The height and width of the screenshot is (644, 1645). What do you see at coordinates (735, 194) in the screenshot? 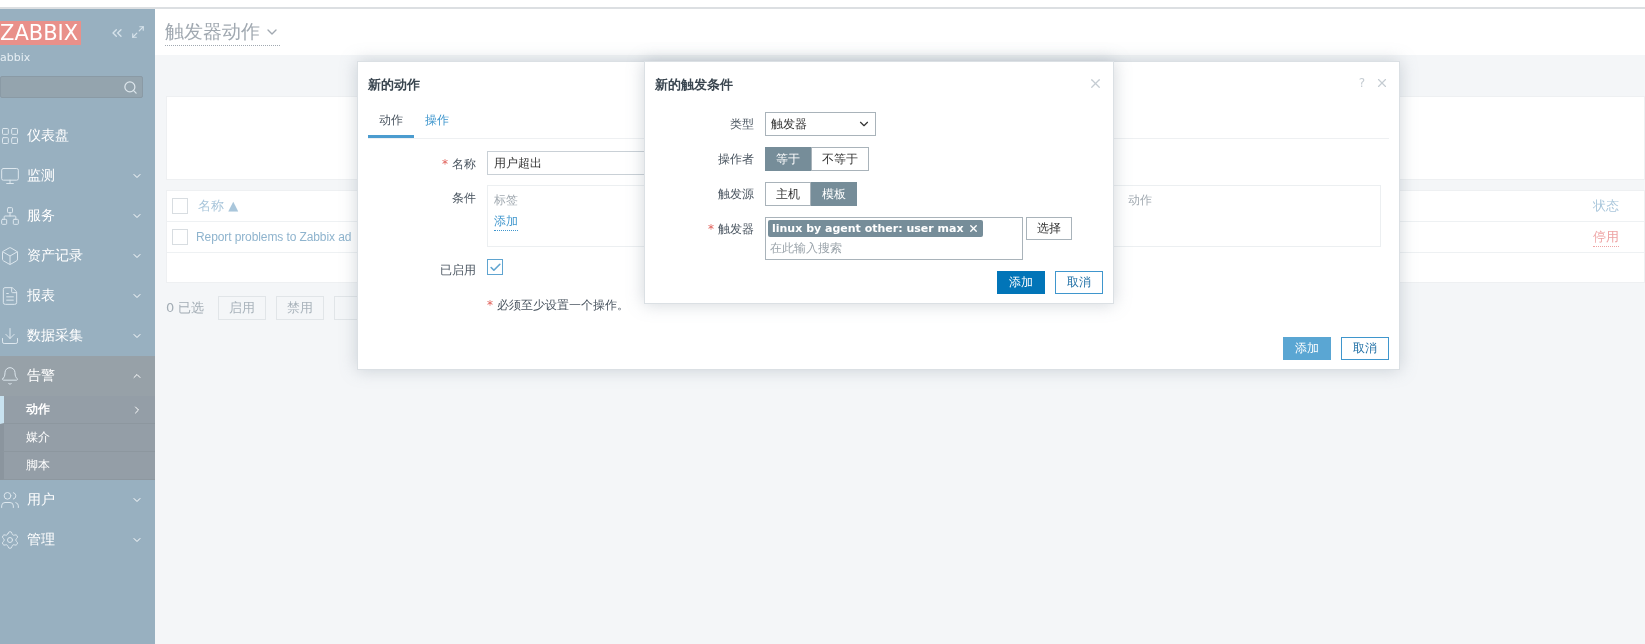
I see `field-label: 触发源` at bounding box center [735, 194].